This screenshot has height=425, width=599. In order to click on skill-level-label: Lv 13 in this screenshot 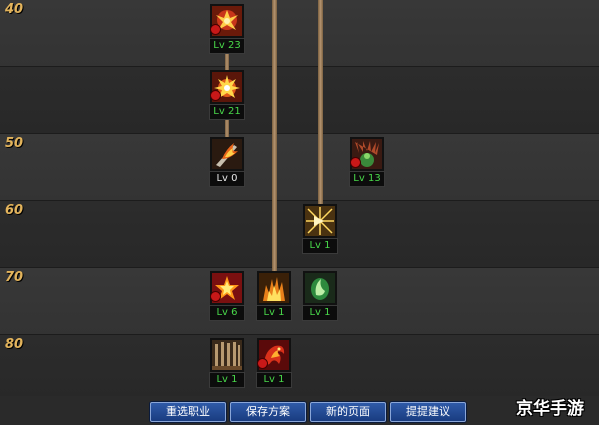, I will do `click(367, 179)`.